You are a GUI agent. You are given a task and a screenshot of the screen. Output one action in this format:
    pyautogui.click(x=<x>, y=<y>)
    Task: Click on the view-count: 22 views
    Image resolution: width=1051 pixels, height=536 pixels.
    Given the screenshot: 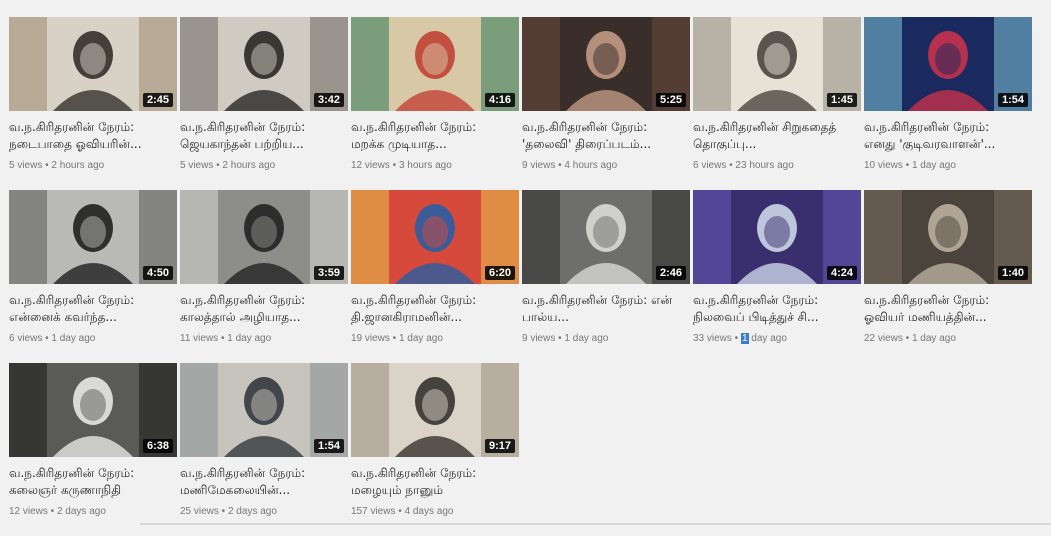 What is the action you would take?
    pyautogui.click(x=883, y=338)
    